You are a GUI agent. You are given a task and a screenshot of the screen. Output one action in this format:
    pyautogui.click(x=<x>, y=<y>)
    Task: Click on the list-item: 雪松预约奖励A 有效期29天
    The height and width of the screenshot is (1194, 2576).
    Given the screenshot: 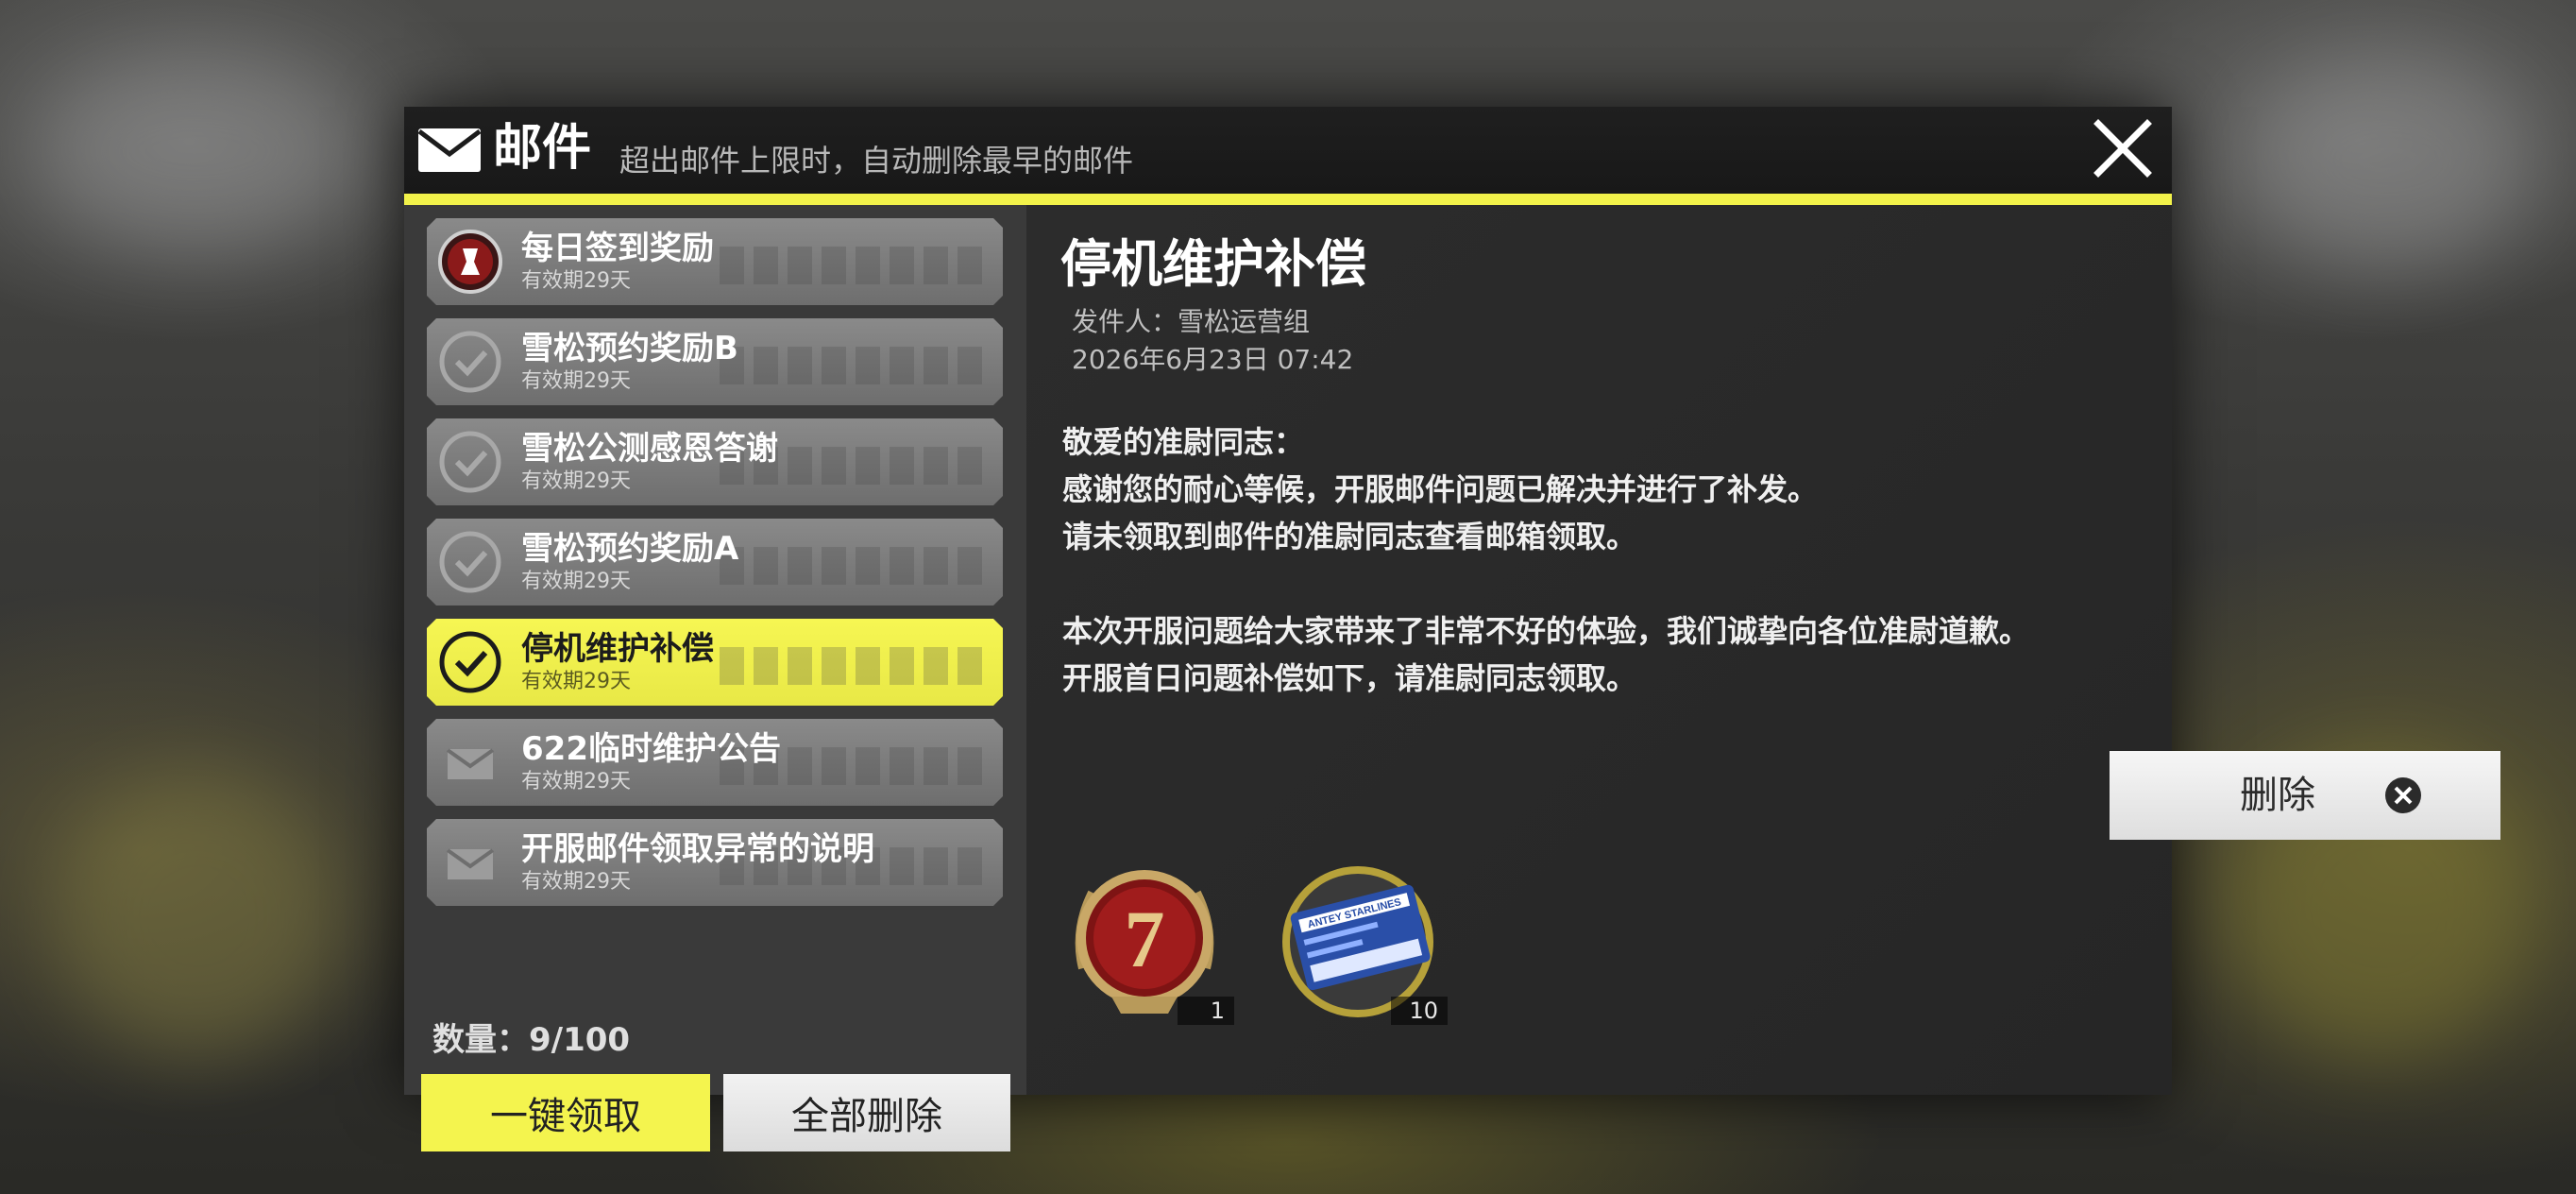 What is the action you would take?
    pyautogui.click(x=715, y=563)
    